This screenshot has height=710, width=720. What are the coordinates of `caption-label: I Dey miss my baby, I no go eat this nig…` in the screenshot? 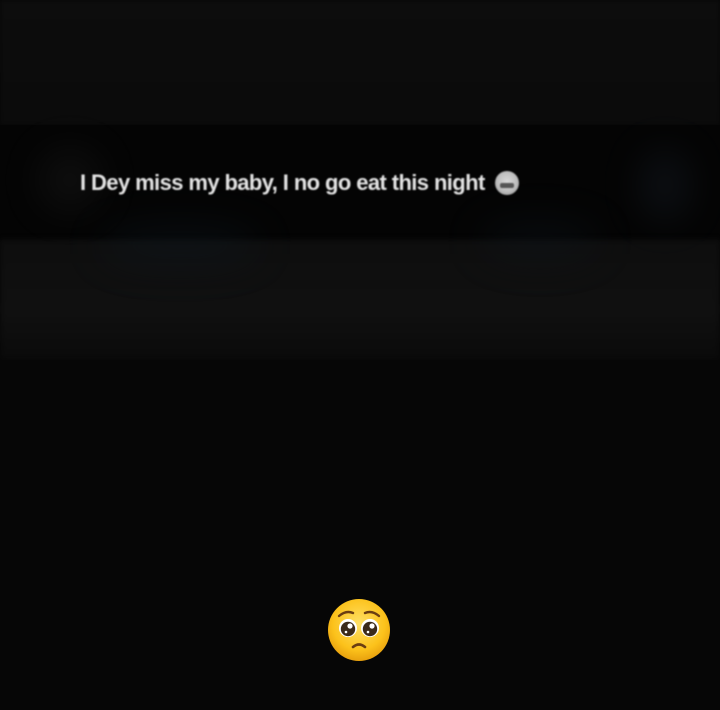 It's located at (282, 182).